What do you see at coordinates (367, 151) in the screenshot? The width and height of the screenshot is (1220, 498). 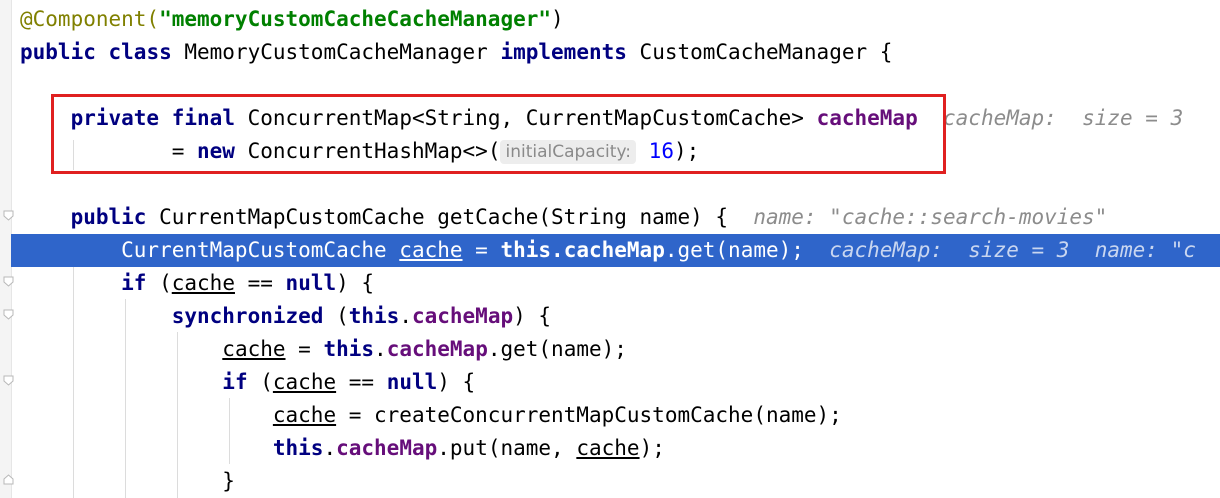 I see `code-token: ConcurrentHashMap<>(` at bounding box center [367, 151].